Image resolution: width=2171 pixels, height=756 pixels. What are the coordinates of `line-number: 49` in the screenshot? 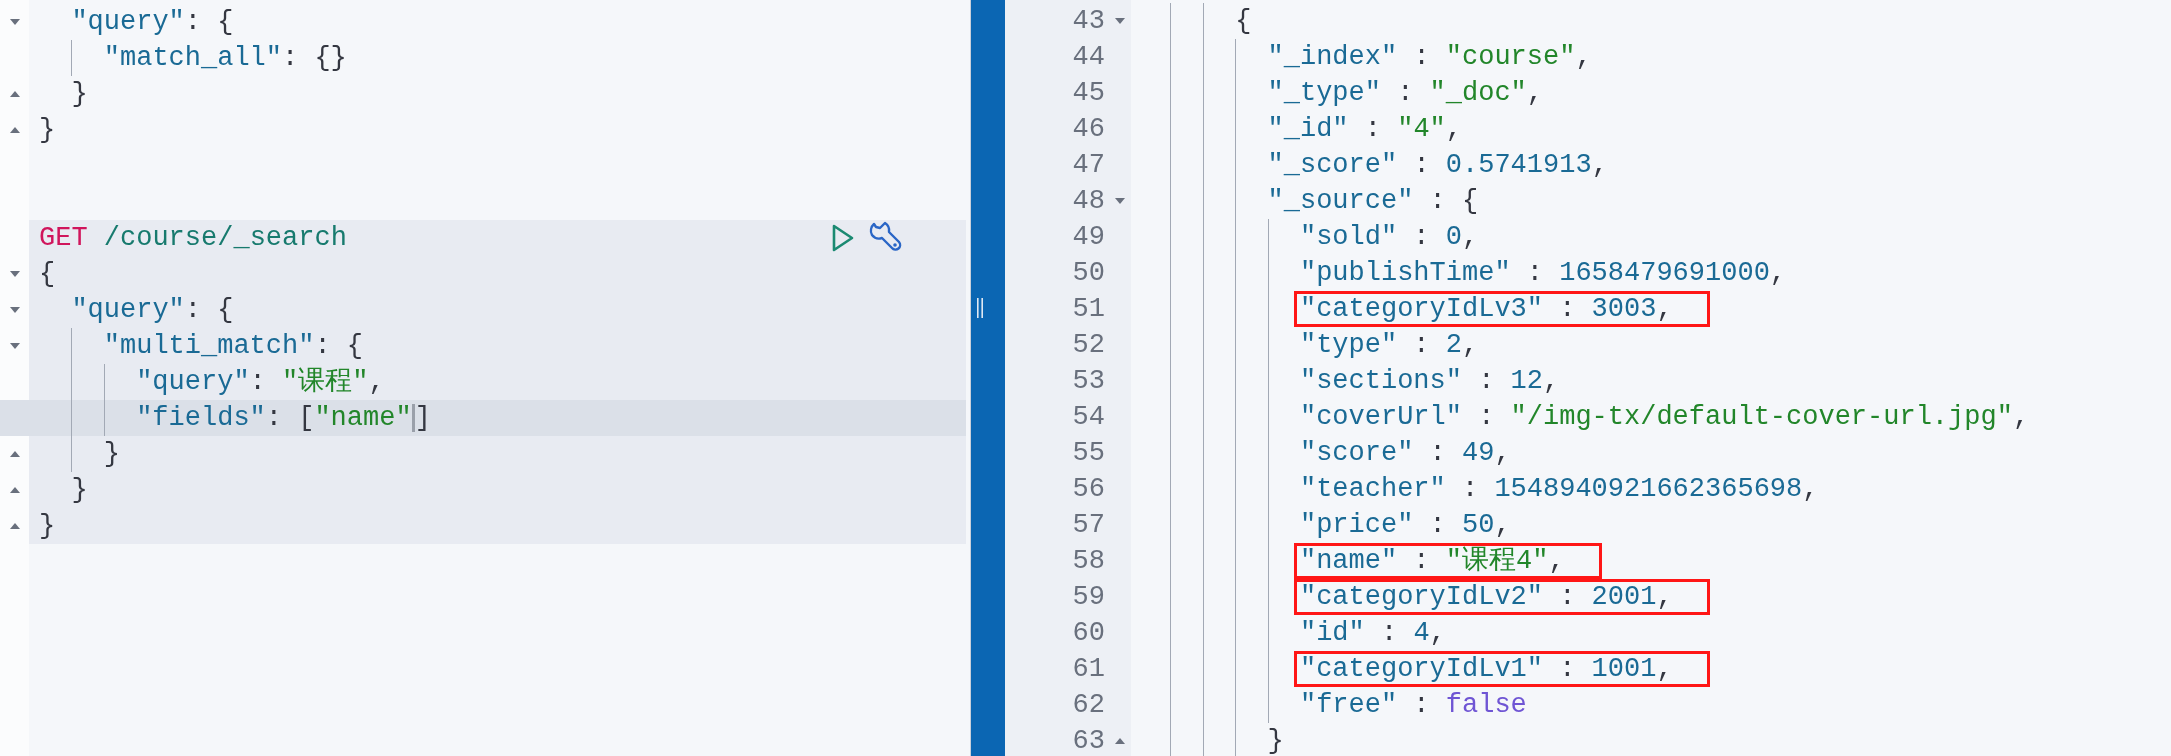 It's located at (1088, 237).